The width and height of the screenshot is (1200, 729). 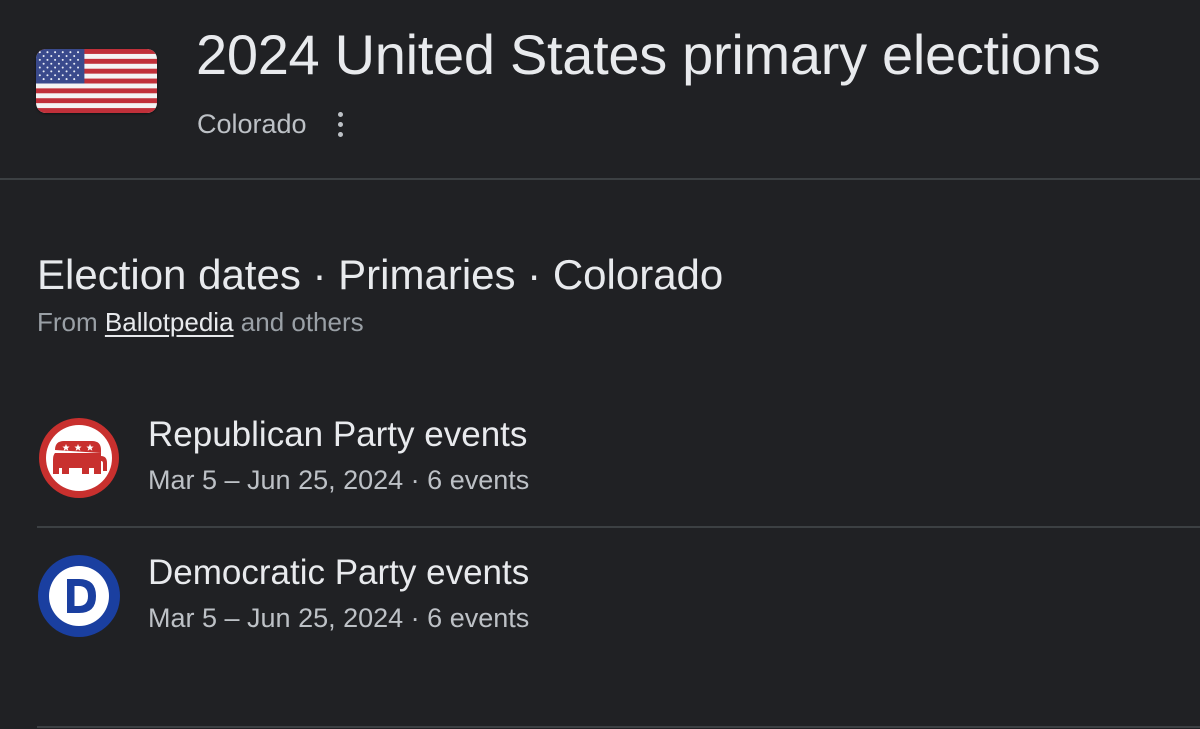 I want to click on party-name: Democratic Party events, so click(x=339, y=572).